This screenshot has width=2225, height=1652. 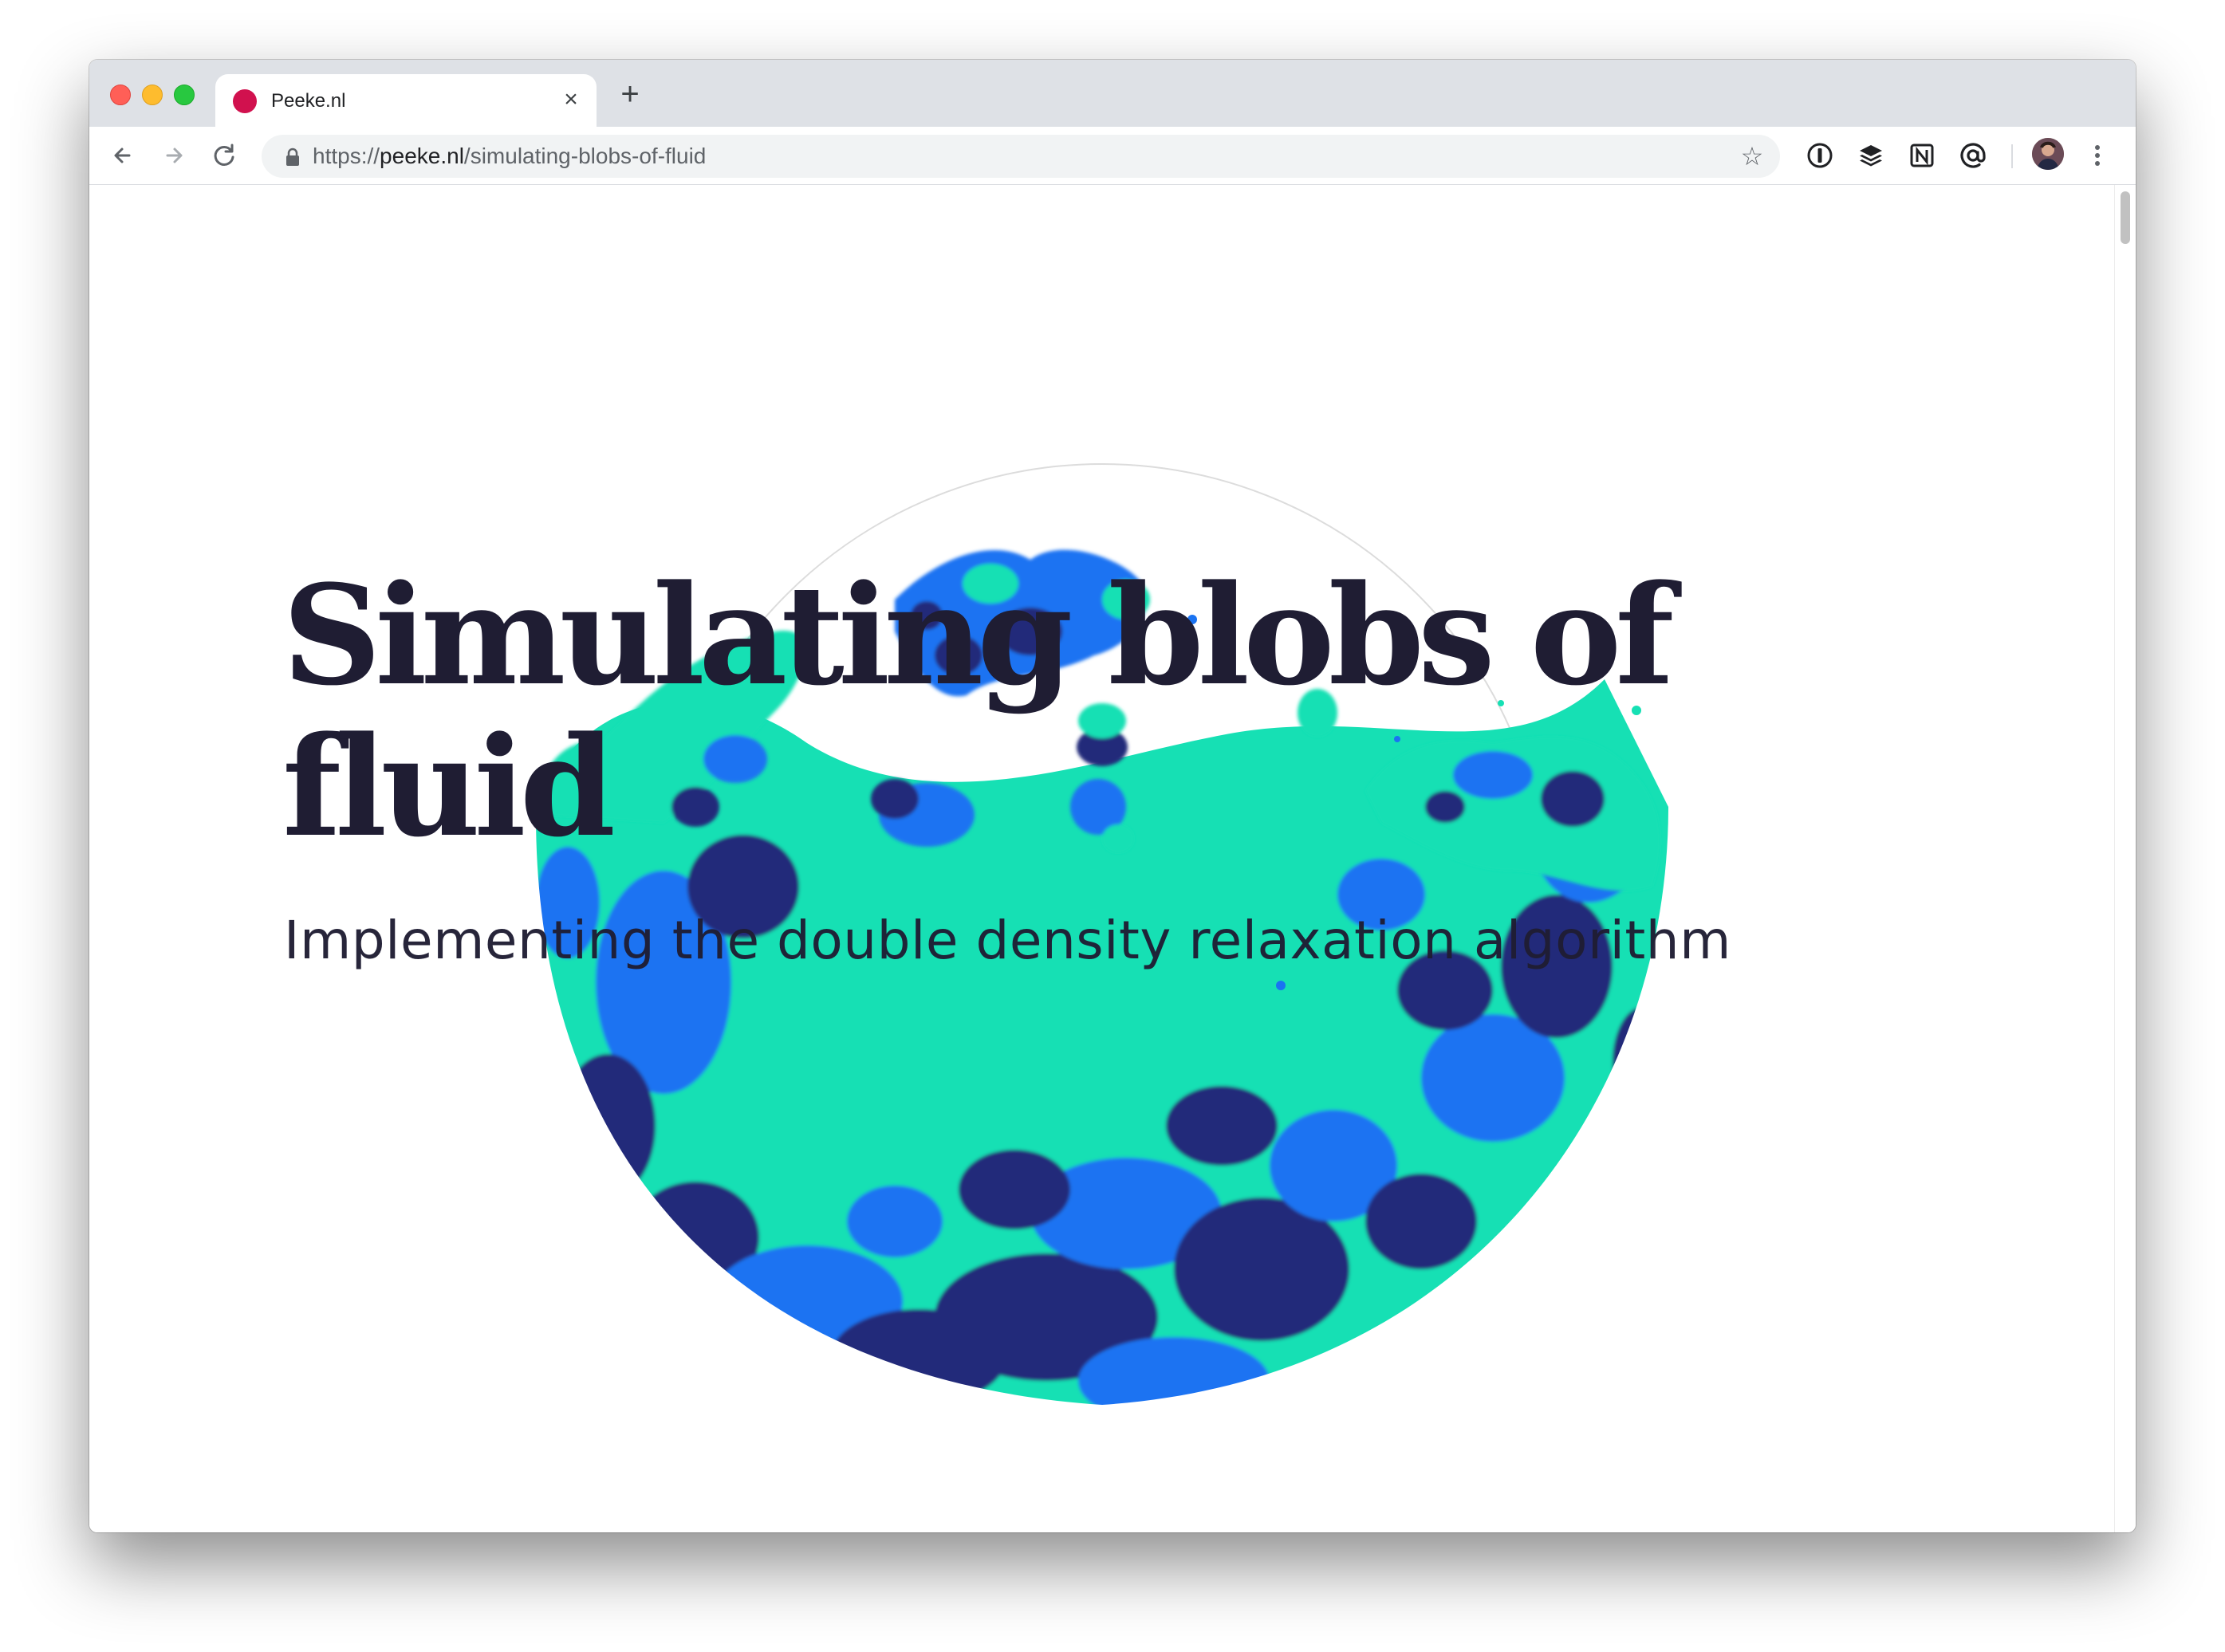 What do you see at coordinates (1922, 155) in the screenshot?
I see `notion-icon` at bounding box center [1922, 155].